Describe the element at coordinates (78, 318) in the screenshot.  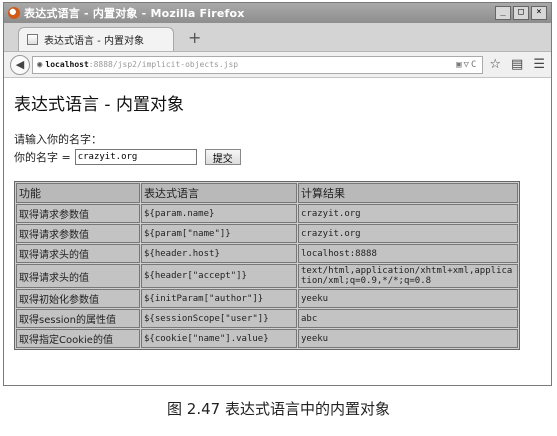
I see `cell-function: 取得session的属性值` at that location.